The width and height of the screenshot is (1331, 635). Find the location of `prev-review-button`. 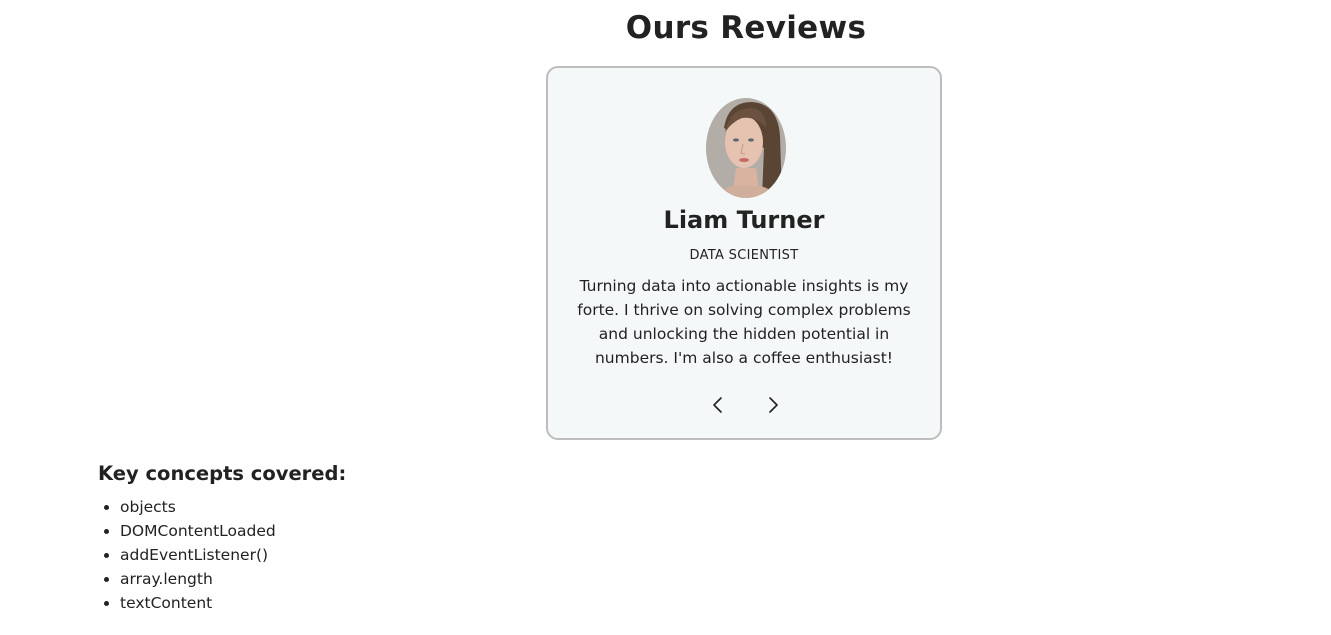

prev-review-button is located at coordinates (718, 405).